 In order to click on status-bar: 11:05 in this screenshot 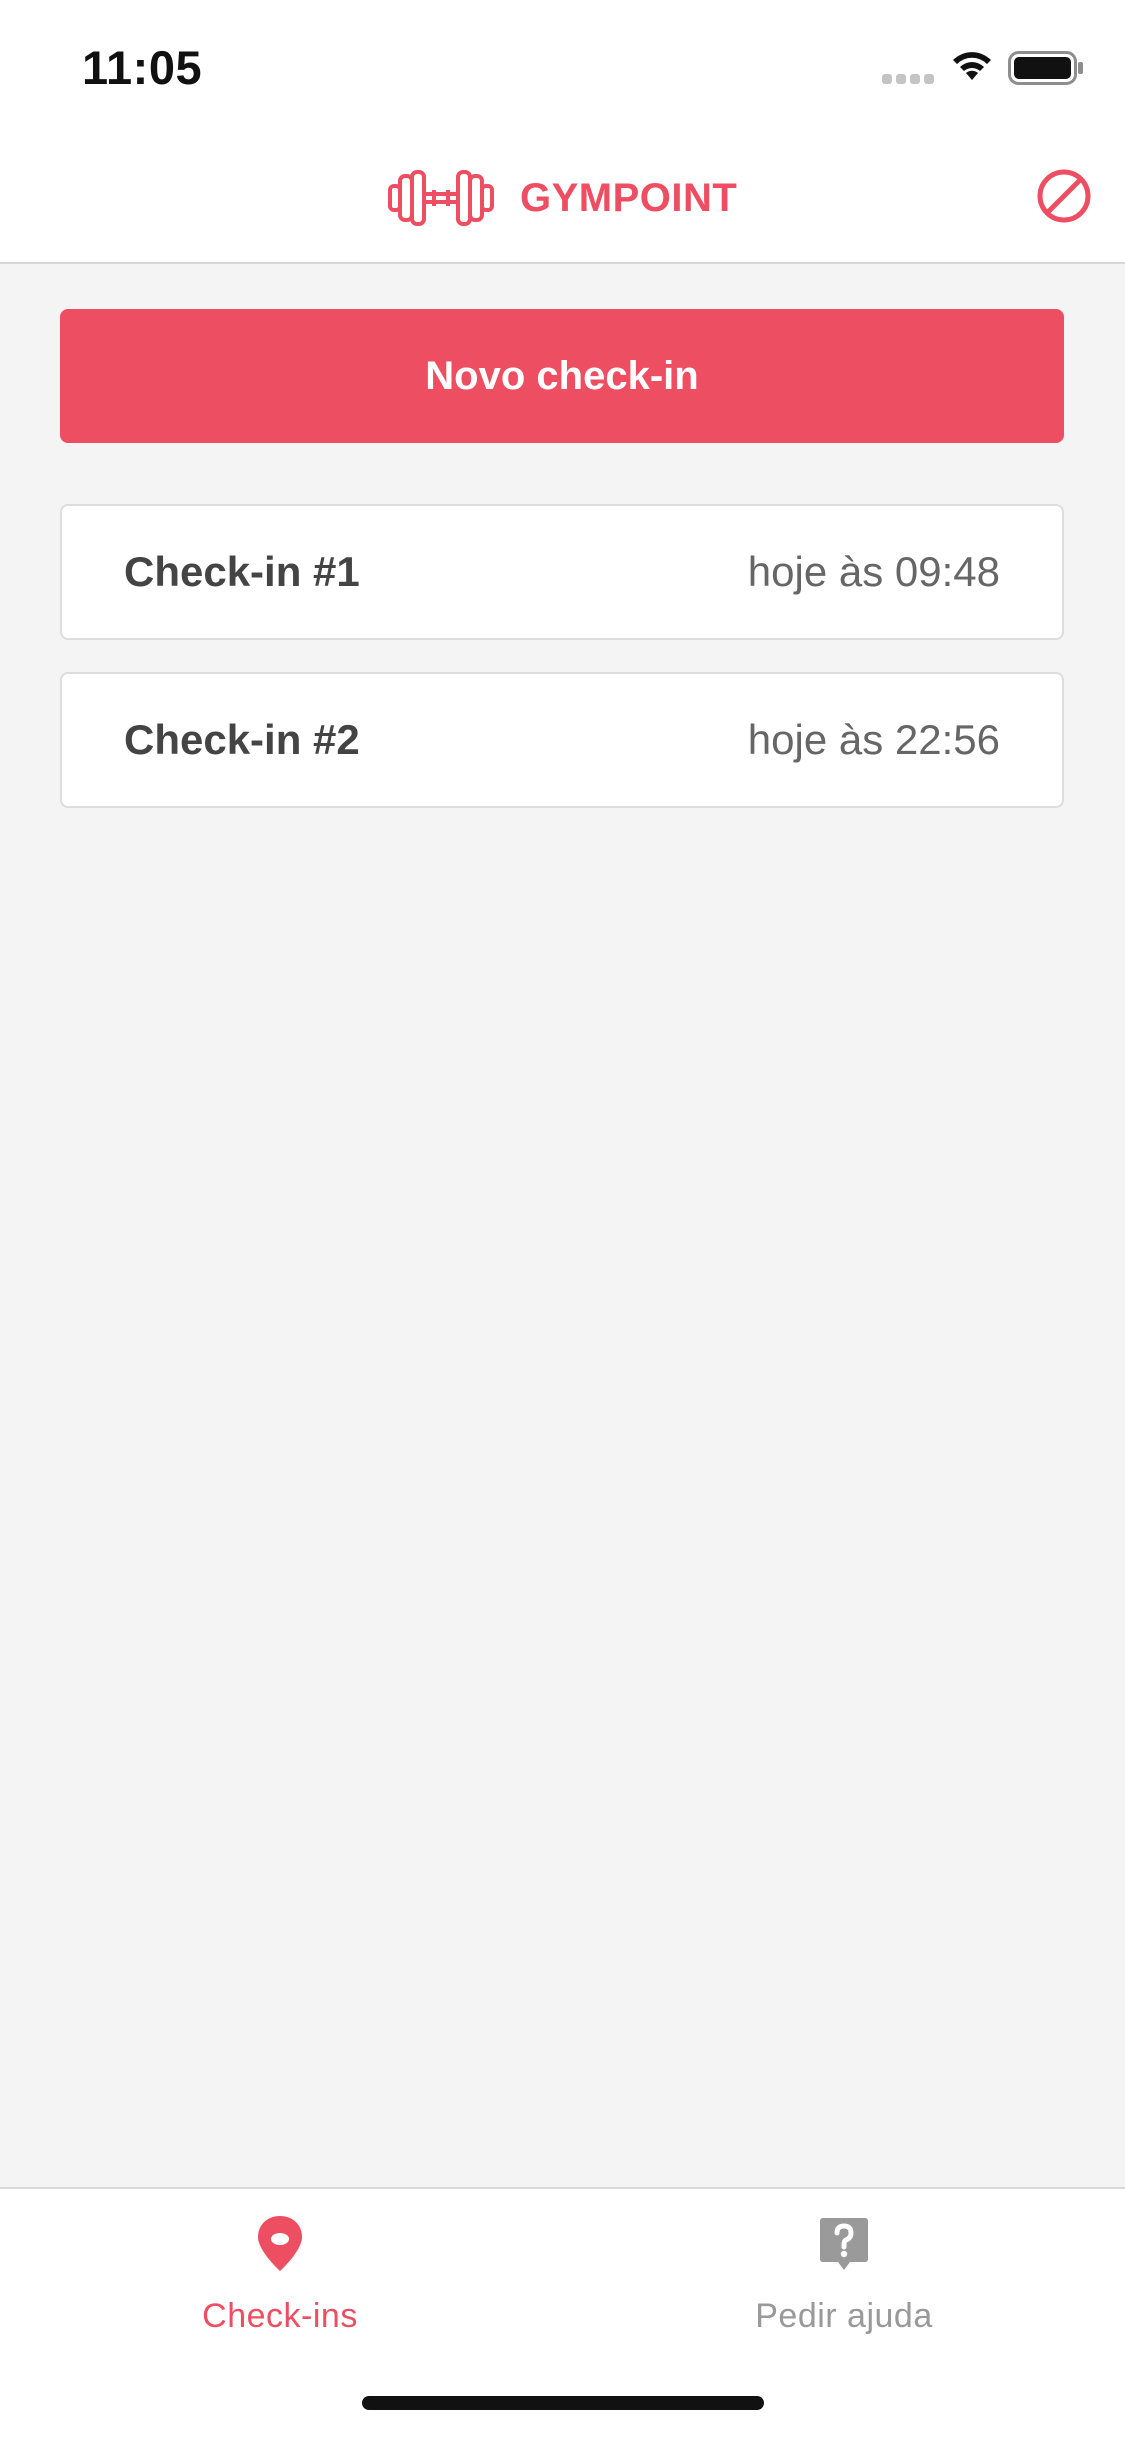, I will do `click(562, 66)`.